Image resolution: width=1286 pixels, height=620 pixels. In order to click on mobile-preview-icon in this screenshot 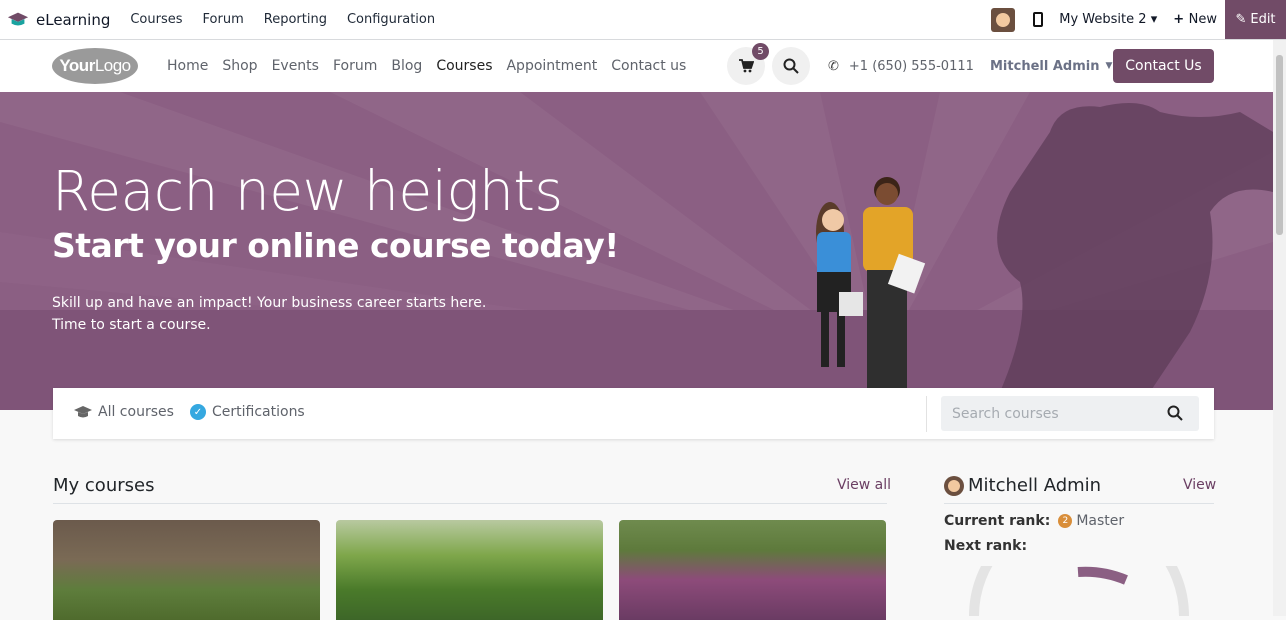, I will do `click(1038, 19)`.